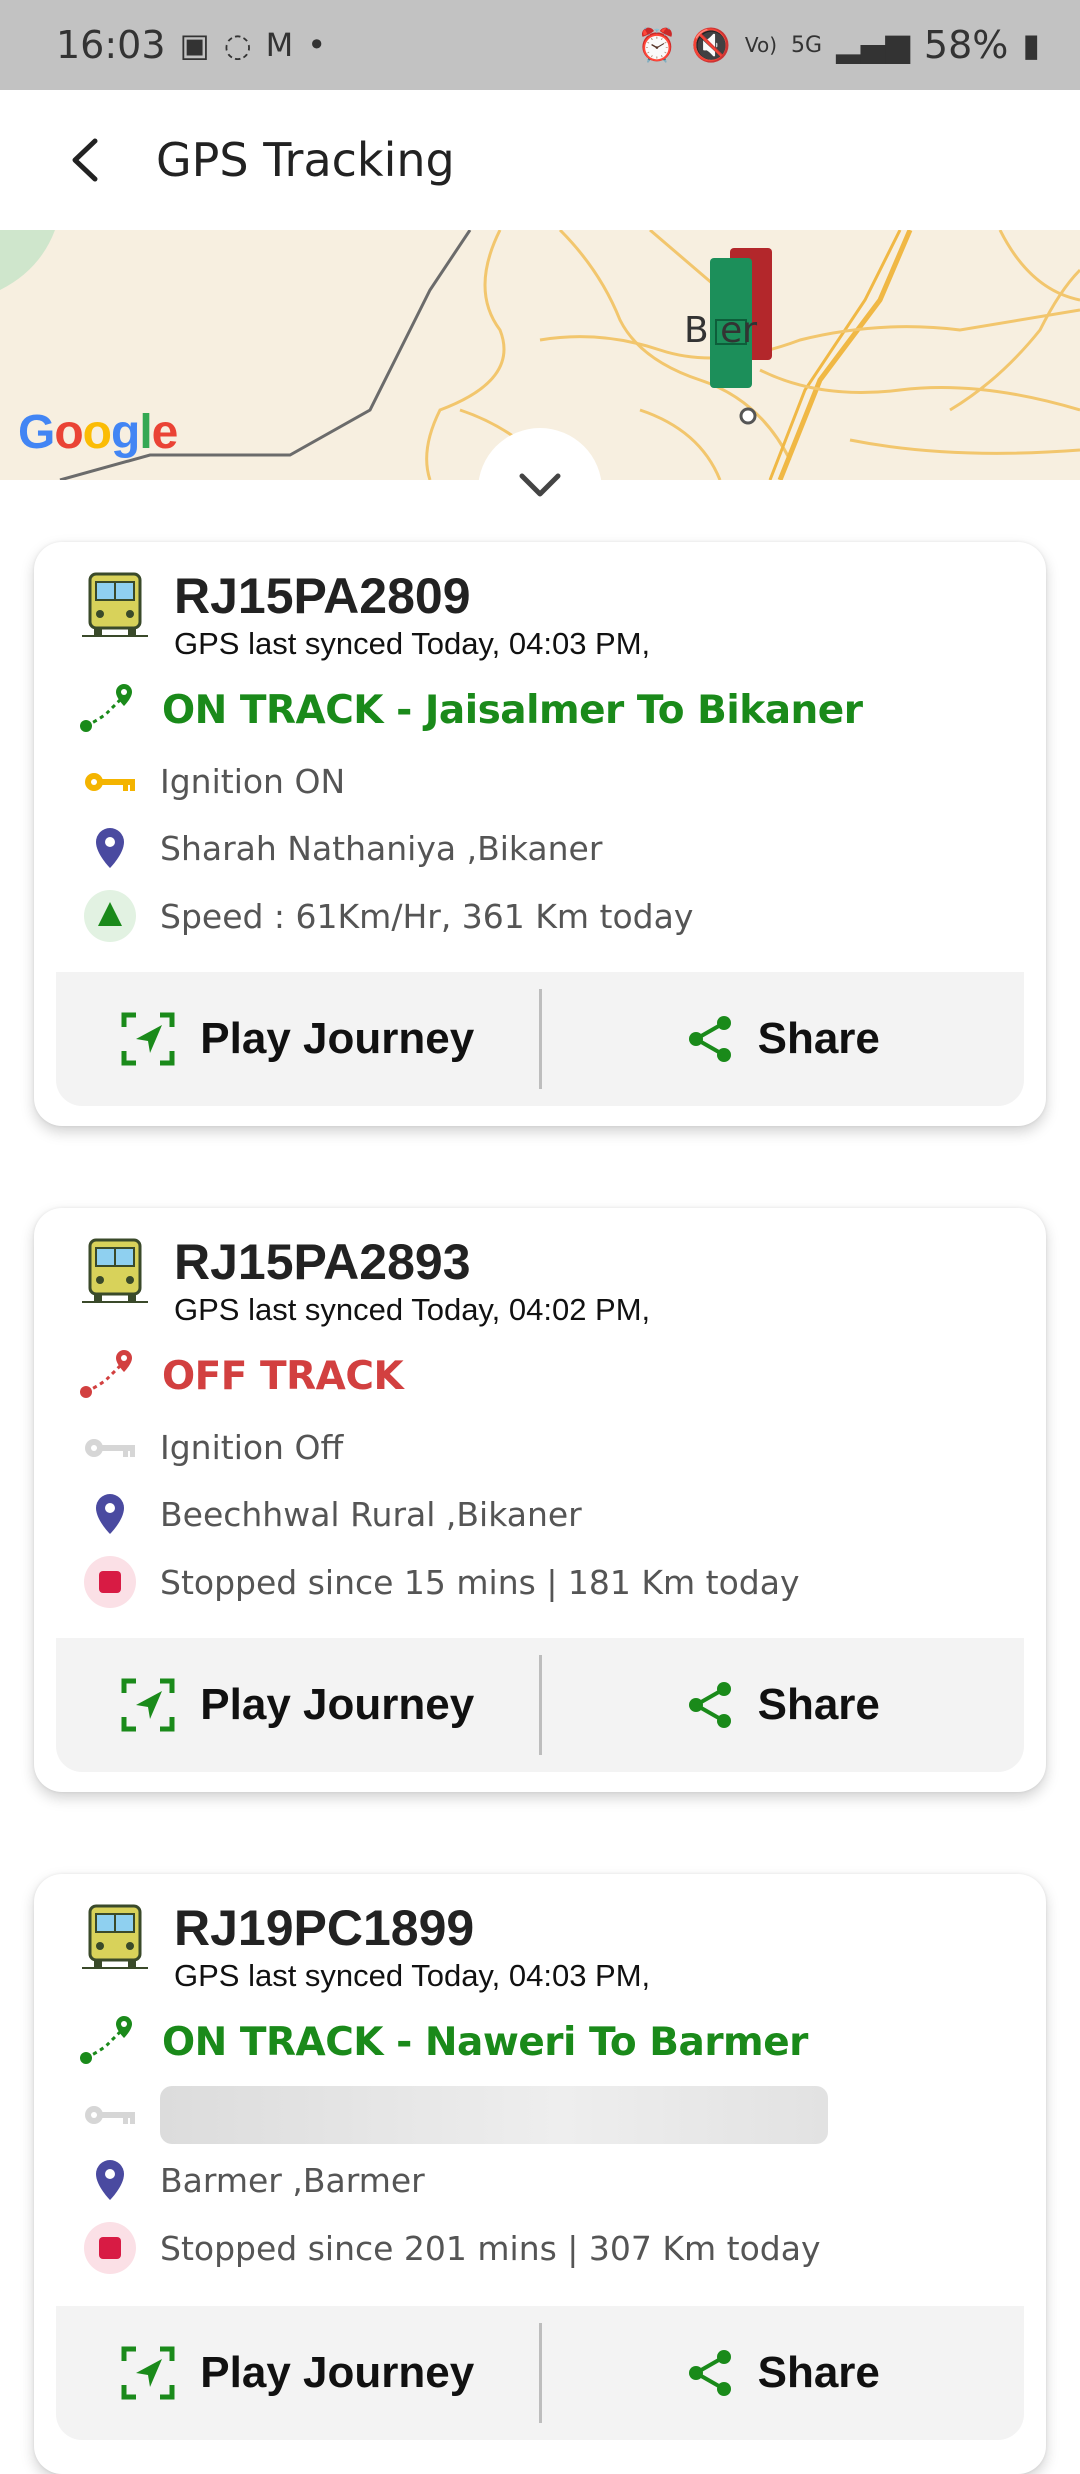 The image size is (1080, 2474). What do you see at coordinates (194, 45) in the screenshot?
I see `gallery-icon: ▣` at bounding box center [194, 45].